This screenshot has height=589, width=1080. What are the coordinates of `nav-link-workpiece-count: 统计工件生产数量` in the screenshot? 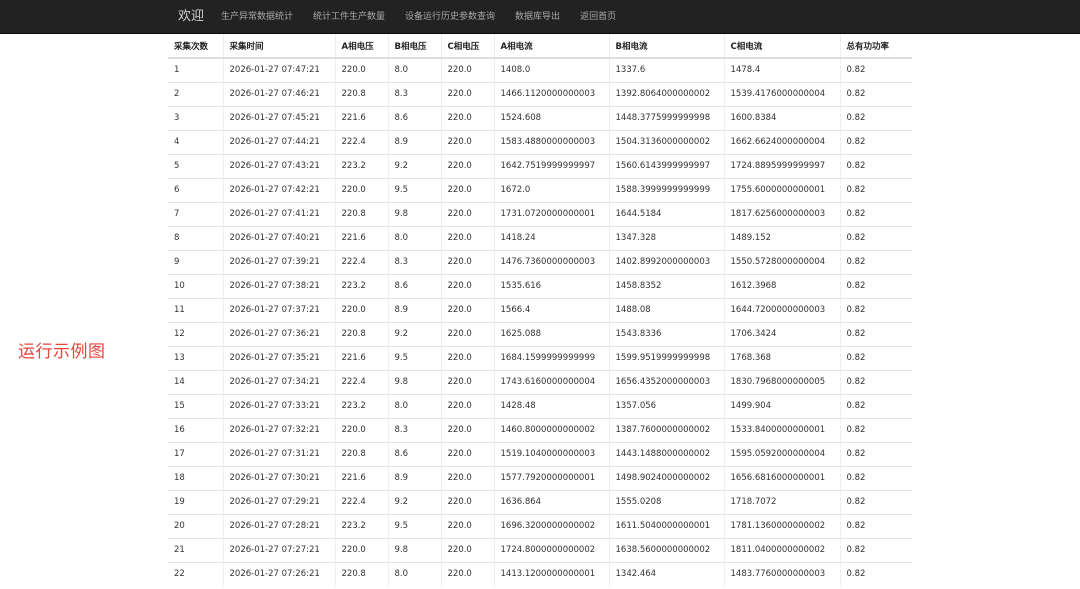 It's located at (349, 17).